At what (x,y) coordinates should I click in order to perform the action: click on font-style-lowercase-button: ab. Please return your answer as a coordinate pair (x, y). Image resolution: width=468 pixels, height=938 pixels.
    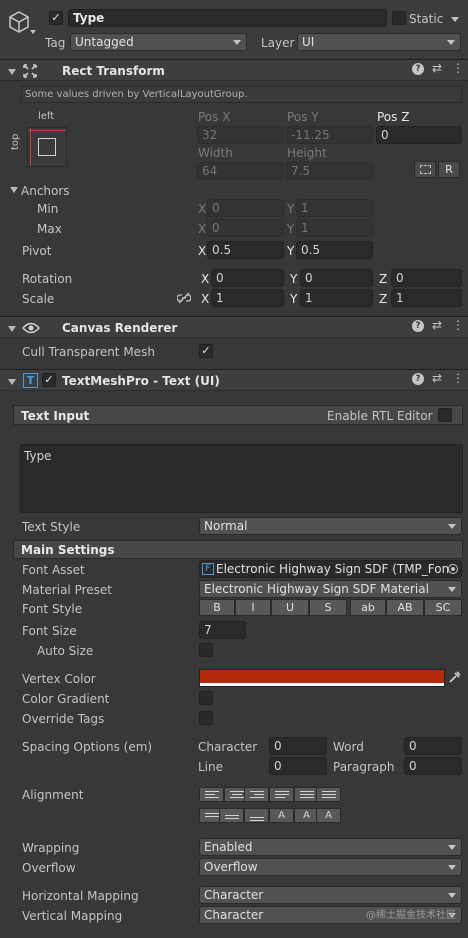
    Looking at the image, I should click on (368, 607).